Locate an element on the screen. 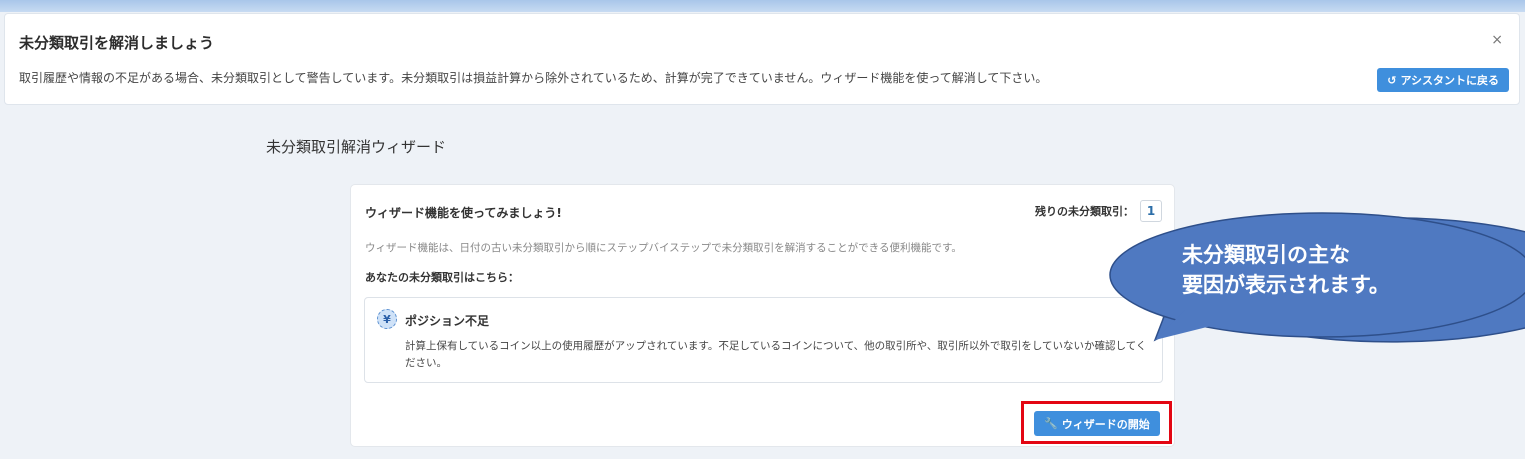 The width and height of the screenshot is (1525, 459). unclassified-heading: あなたの未分類取引はこちら： is located at coordinates (442, 277).